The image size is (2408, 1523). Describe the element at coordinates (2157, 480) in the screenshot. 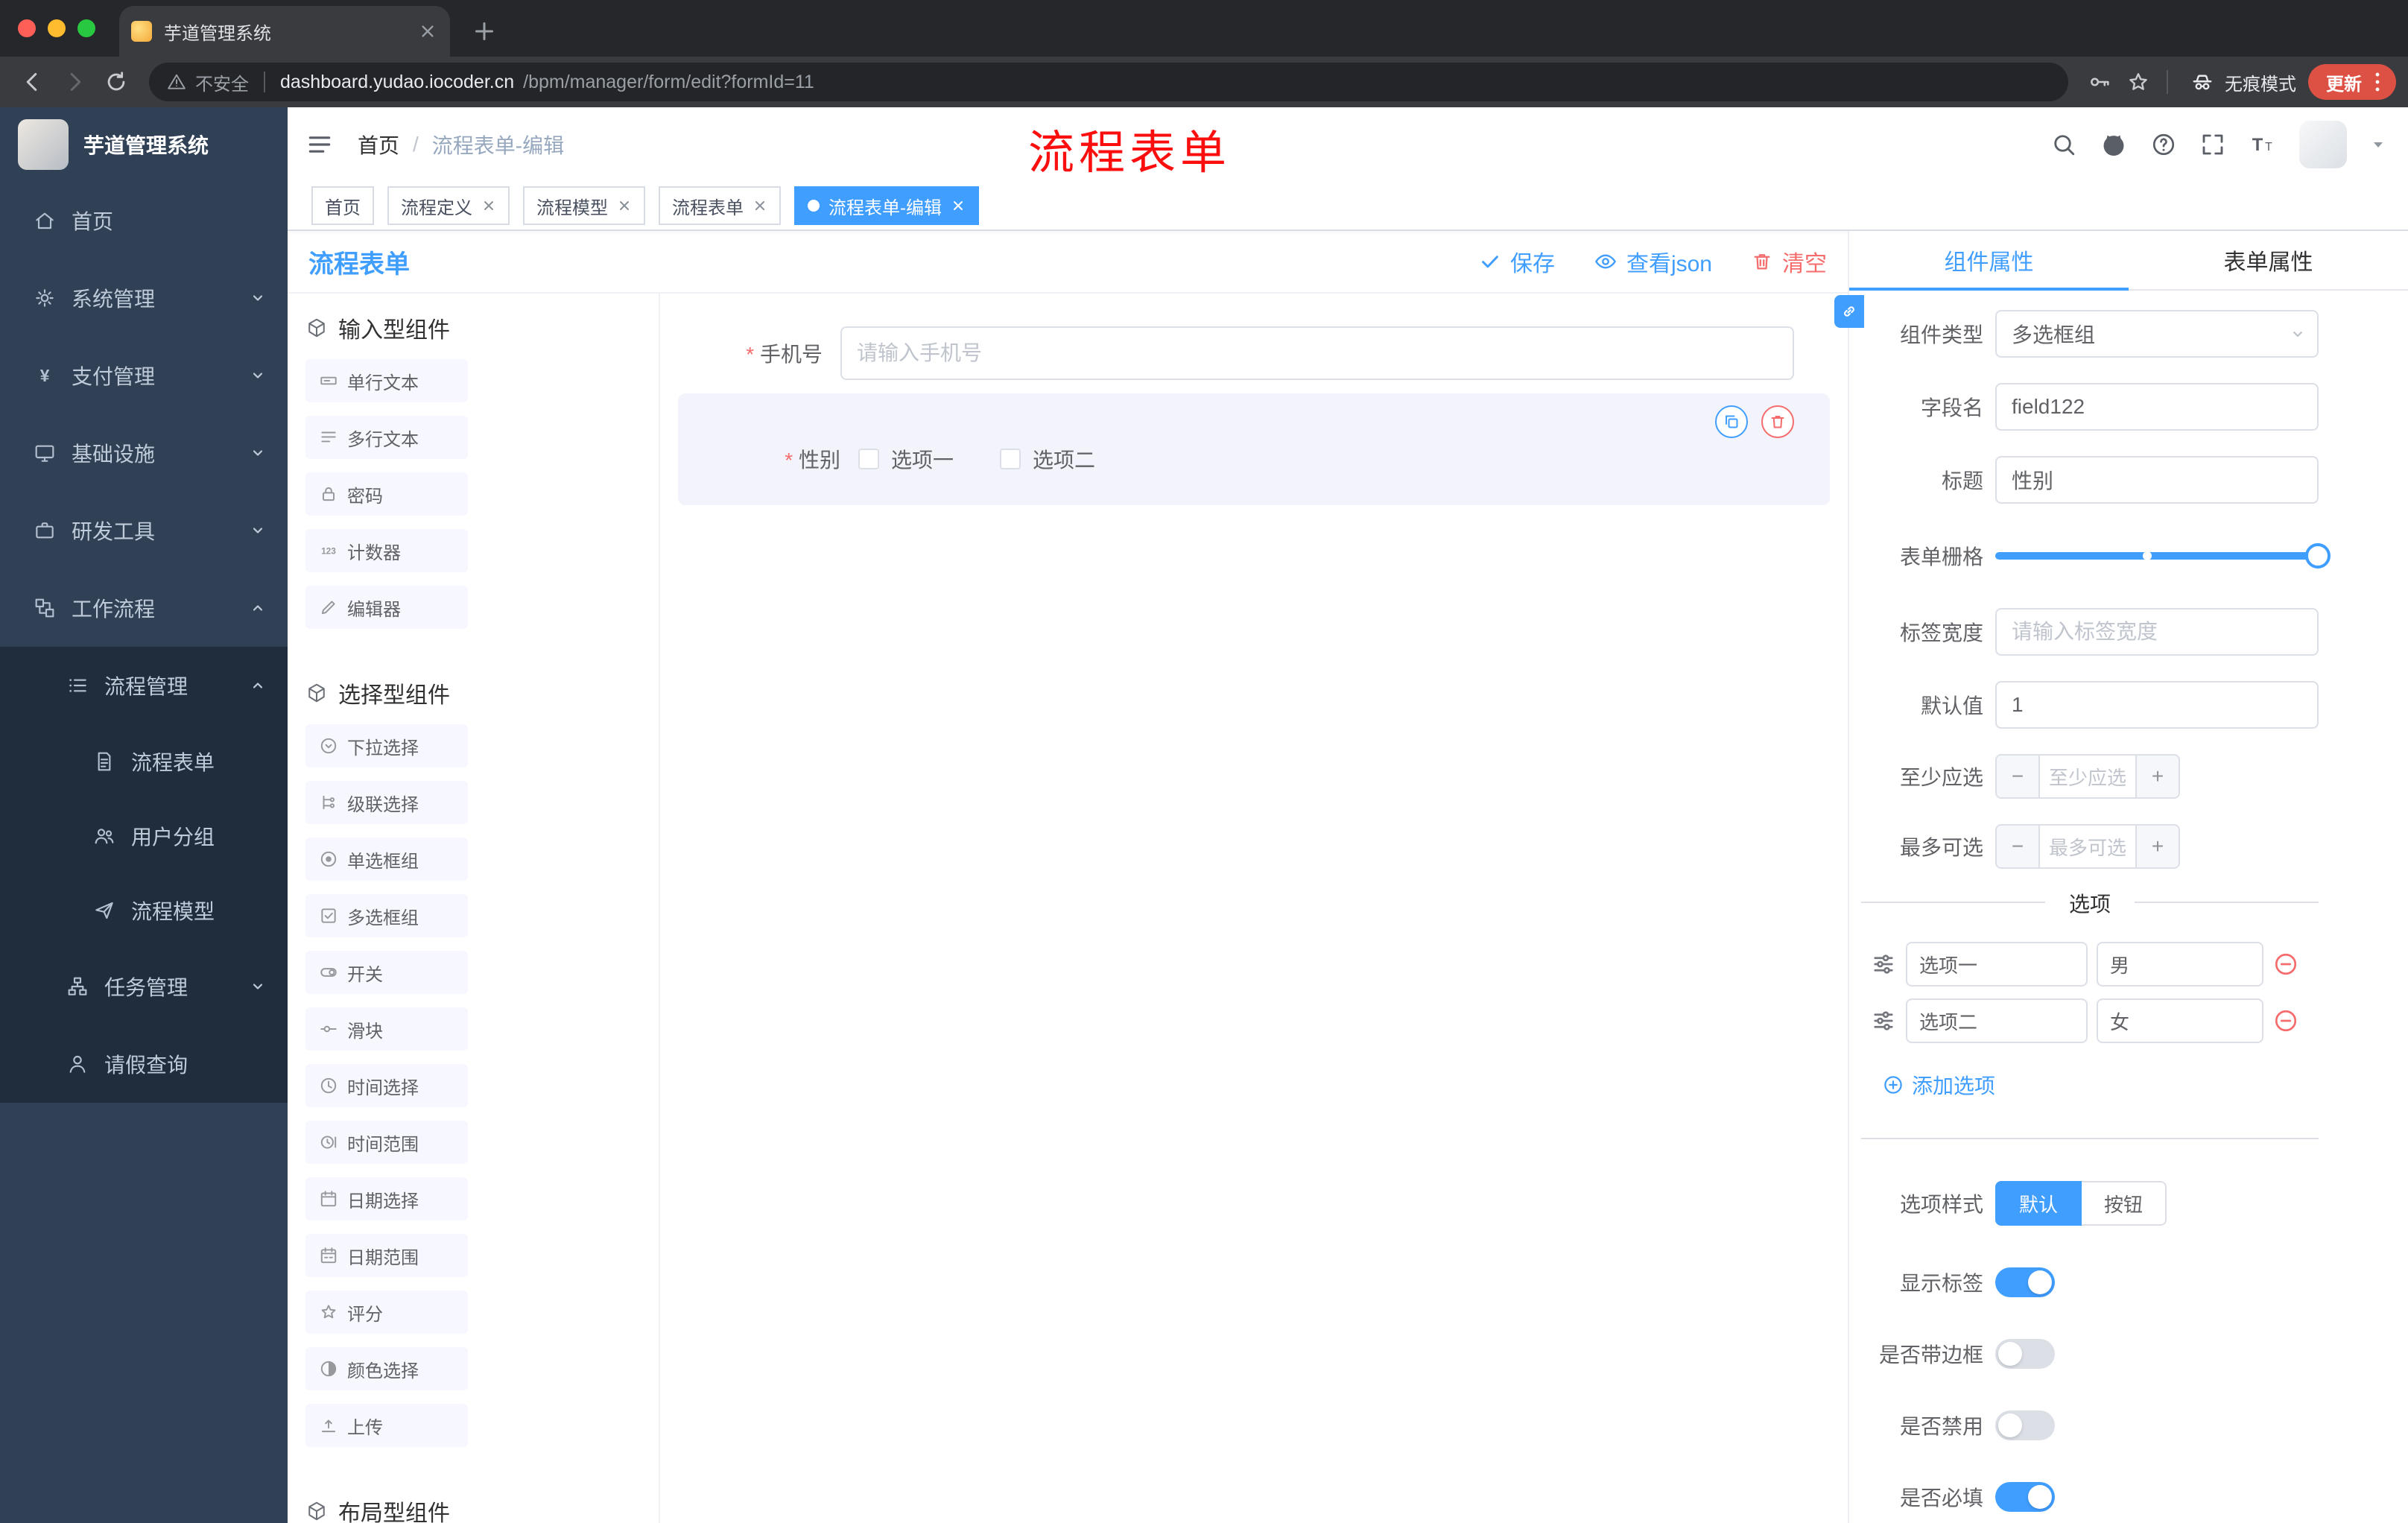

I see `title-input` at that location.